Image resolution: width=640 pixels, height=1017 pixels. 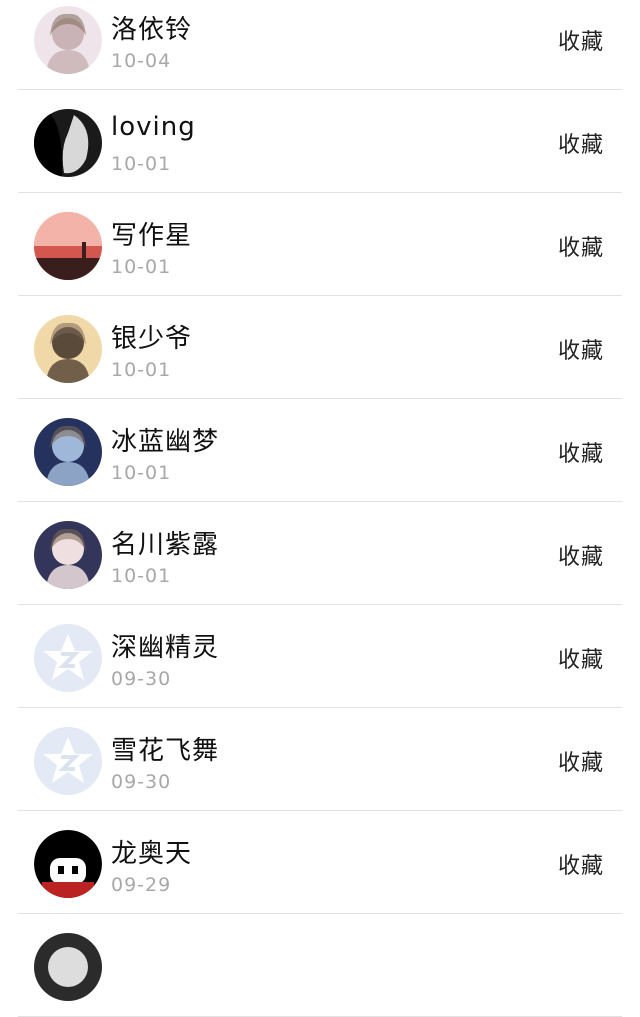 What do you see at coordinates (320, 759) in the screenshot?
I see `contact-row: 雪花飞舞 09-30 收藏` at bounding box center [320, 759].